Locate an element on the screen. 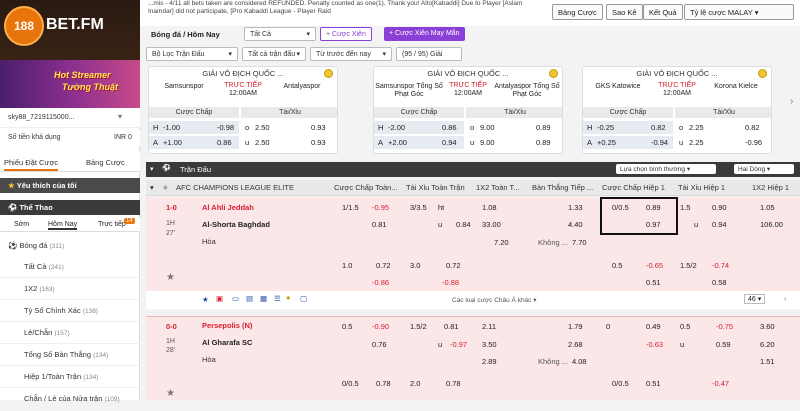 This screenshot has width=800, height=411. odds-value: -0.97 is located at coordinates (458, 344).